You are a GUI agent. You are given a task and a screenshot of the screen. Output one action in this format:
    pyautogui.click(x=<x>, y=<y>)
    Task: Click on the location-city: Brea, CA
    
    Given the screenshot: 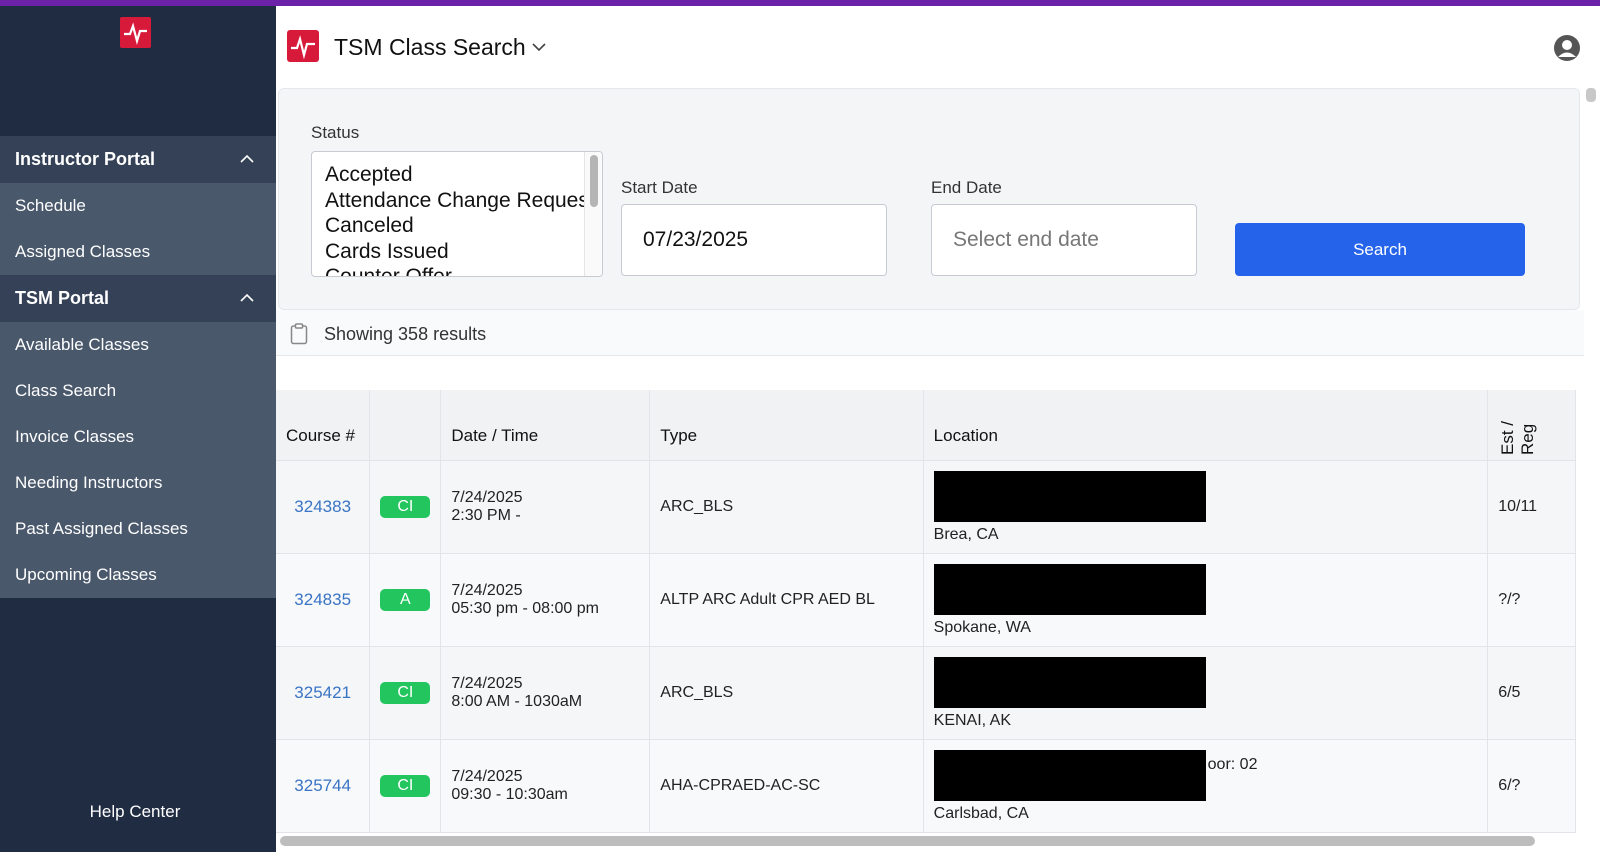 What is the action you would take?
    pyautogui.click(x=966, y=534)
    